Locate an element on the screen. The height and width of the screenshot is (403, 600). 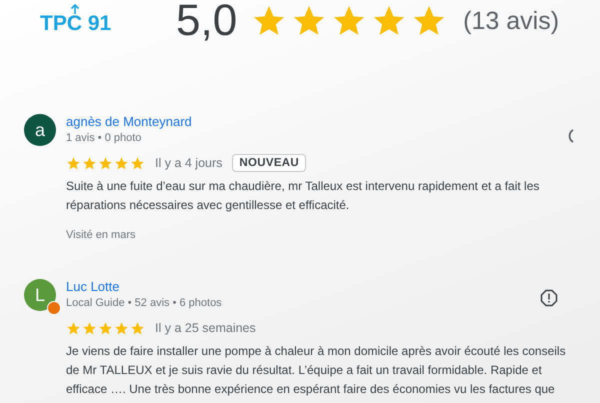
avatar: L is located at coordinates (40, 295).